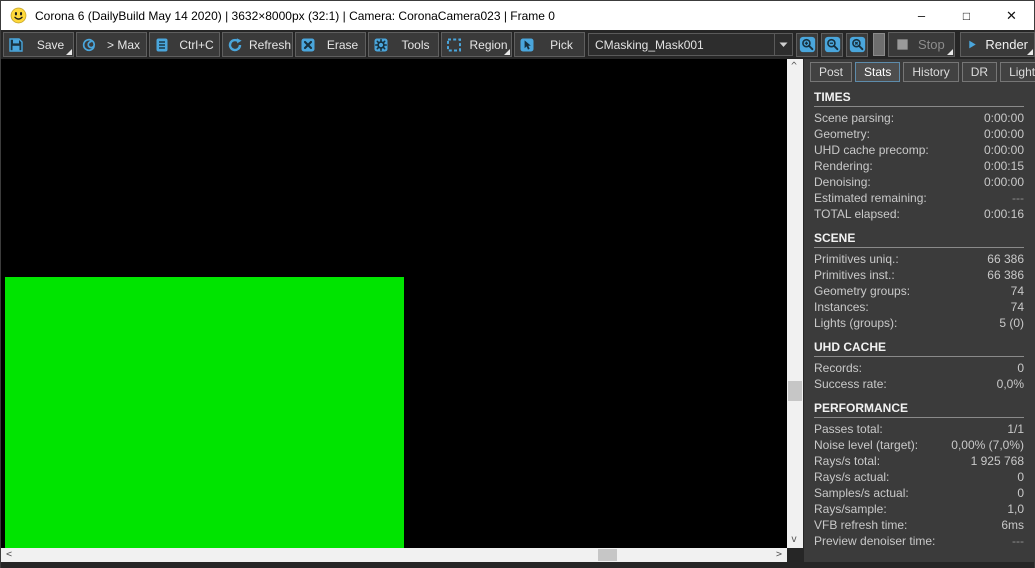 The image size is (1035, 568). Describe the element at coordinates (852, 477) in the screenshot. I see `stat-label: Rays/s actual:` at that location.